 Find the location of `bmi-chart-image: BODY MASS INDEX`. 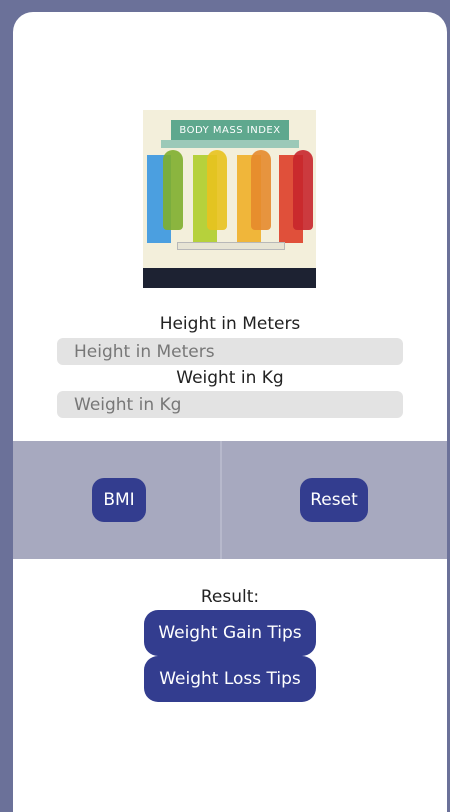

bmi-chart-image: BODY MASS INDEX is located at coordinates (229, 199).